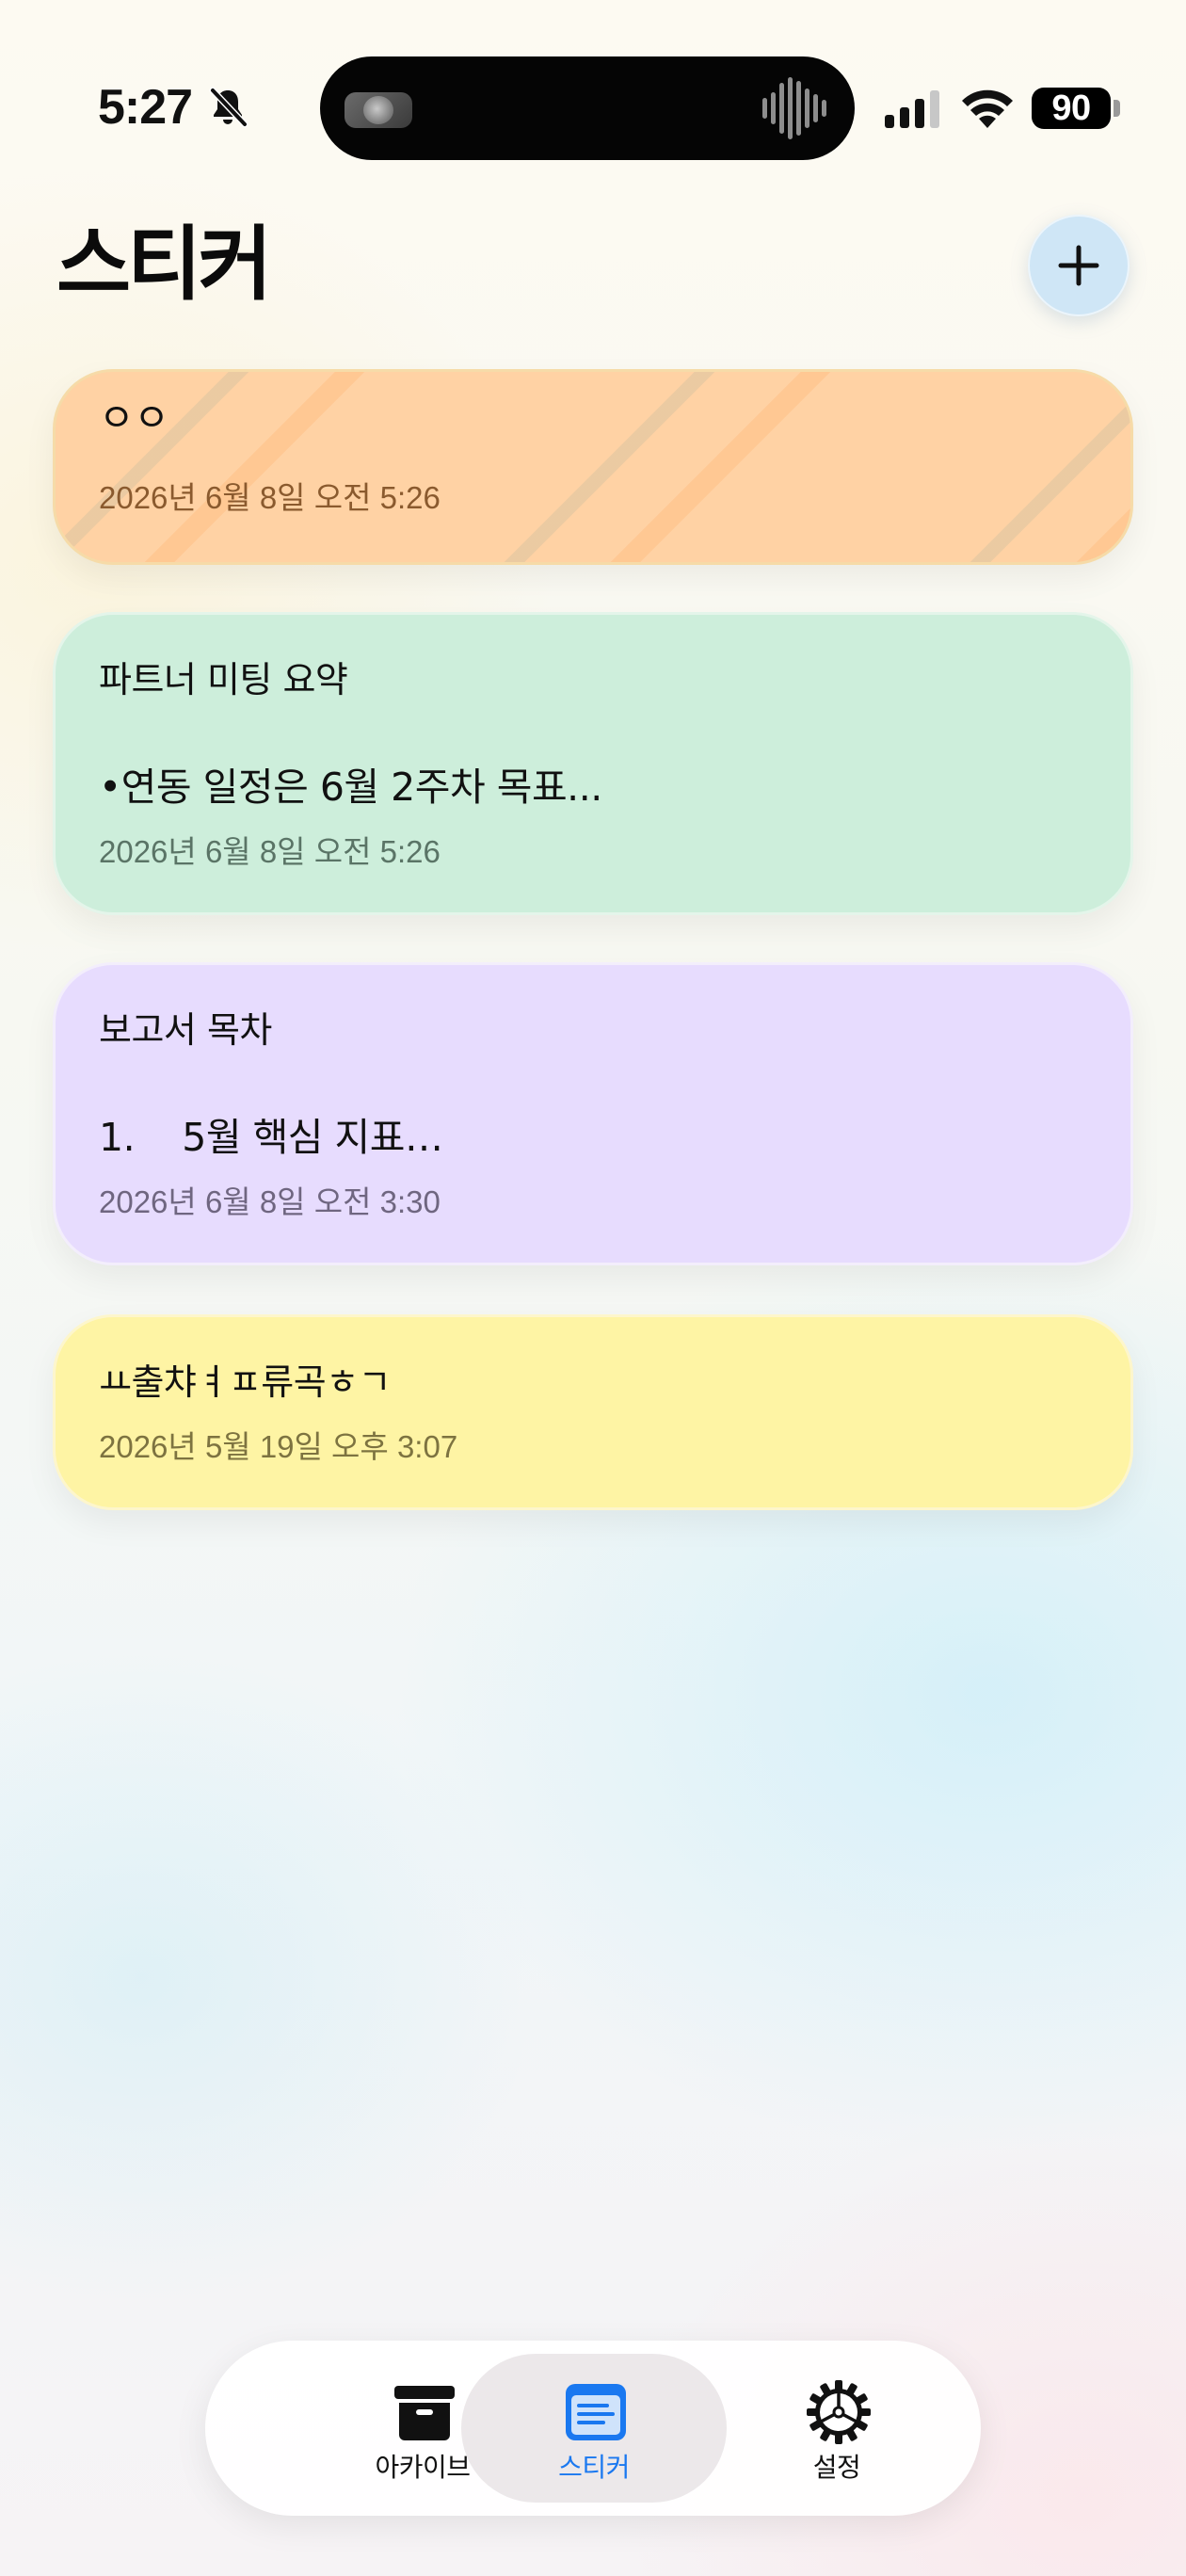 This screenshot has height=2576, width=1186. I want to click on archive-box-icon, so click(424, 2413).